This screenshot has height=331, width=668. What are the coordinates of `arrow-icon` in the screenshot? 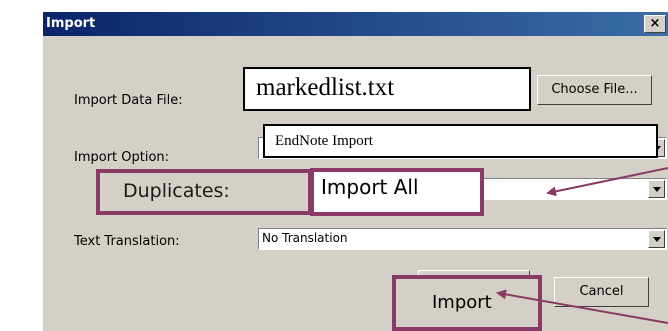 It's located at (582, 245).